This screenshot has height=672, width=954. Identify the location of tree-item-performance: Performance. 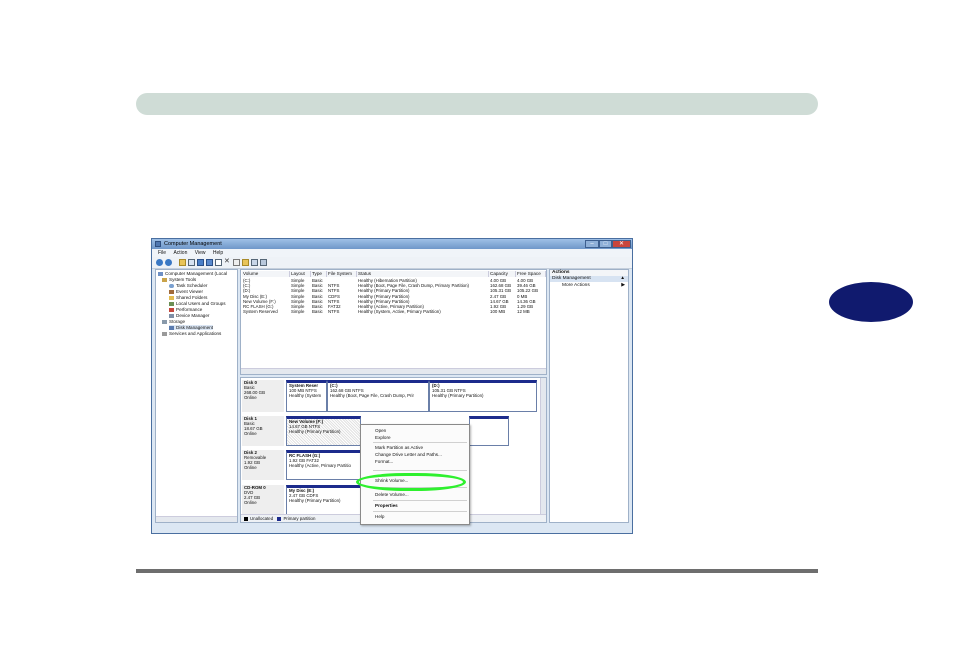
(185, 309).